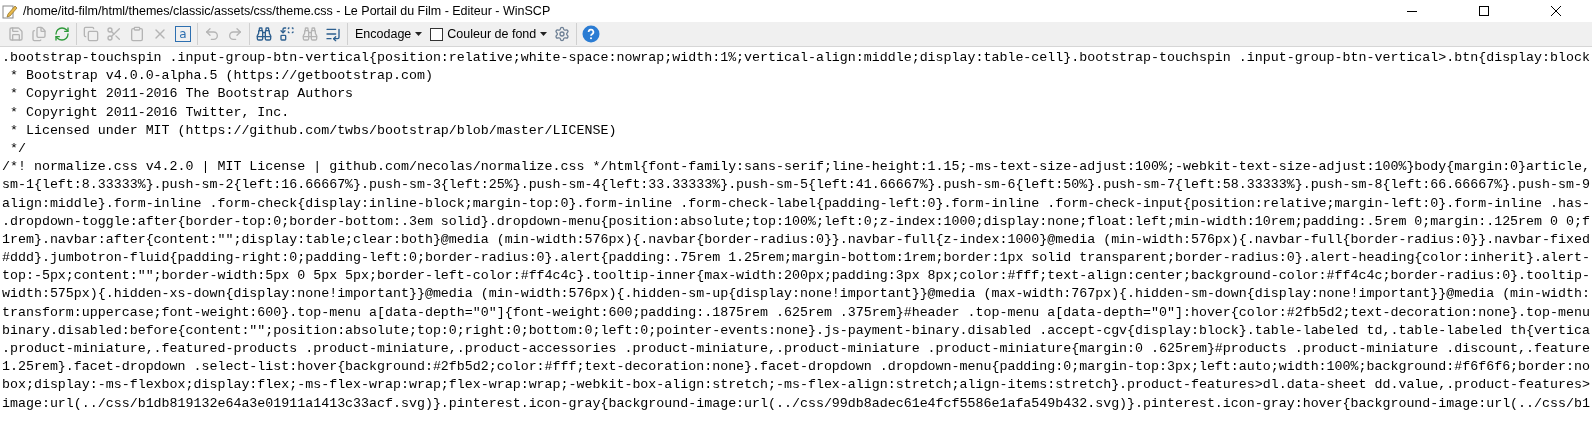 The image size is (1592, 425). I want to click on redo-icon, so click(235, 34).